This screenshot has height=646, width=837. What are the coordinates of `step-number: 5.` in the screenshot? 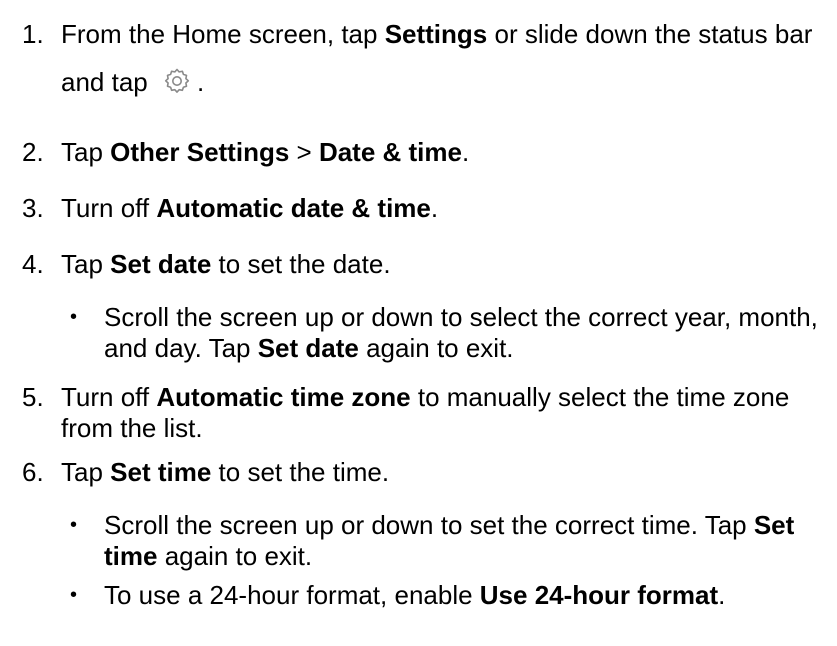 It's located at (33, 397).